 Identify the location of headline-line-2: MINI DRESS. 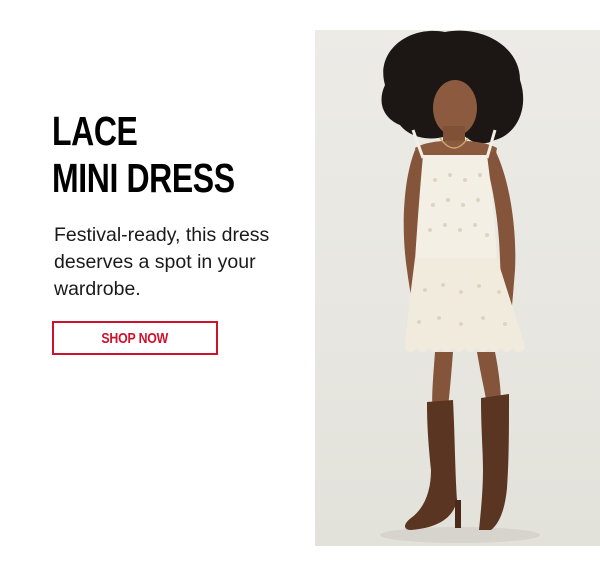
(143, 178).